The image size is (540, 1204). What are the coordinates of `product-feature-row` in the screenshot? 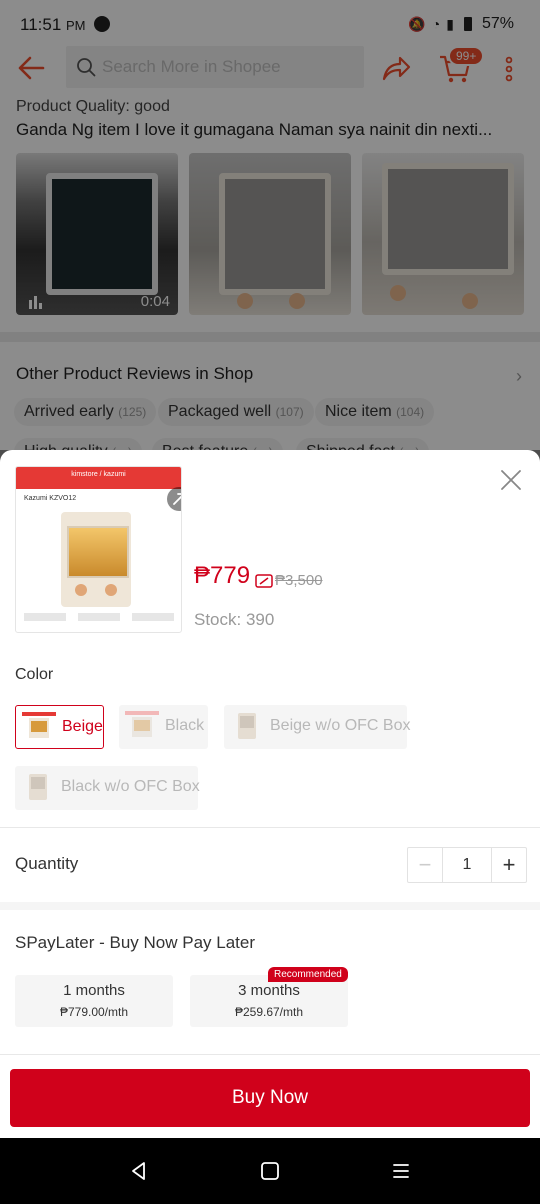 It's located at (99, 618).